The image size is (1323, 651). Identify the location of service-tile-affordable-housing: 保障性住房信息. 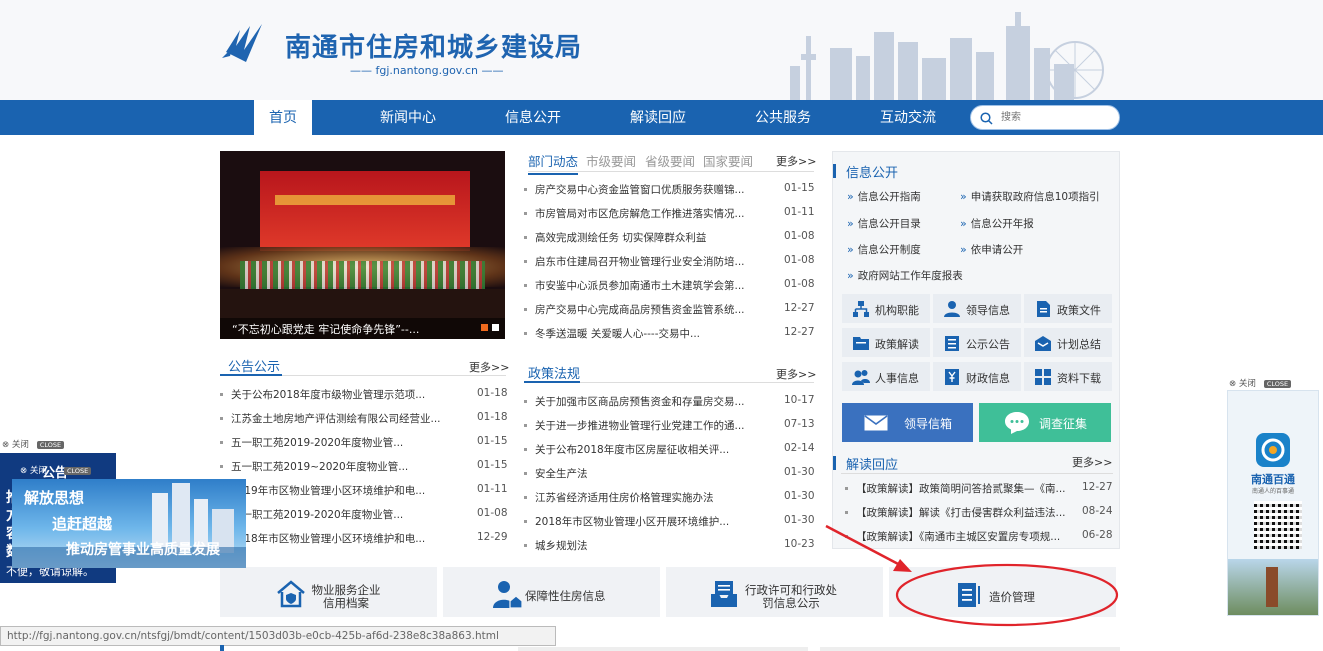
(551, 592).